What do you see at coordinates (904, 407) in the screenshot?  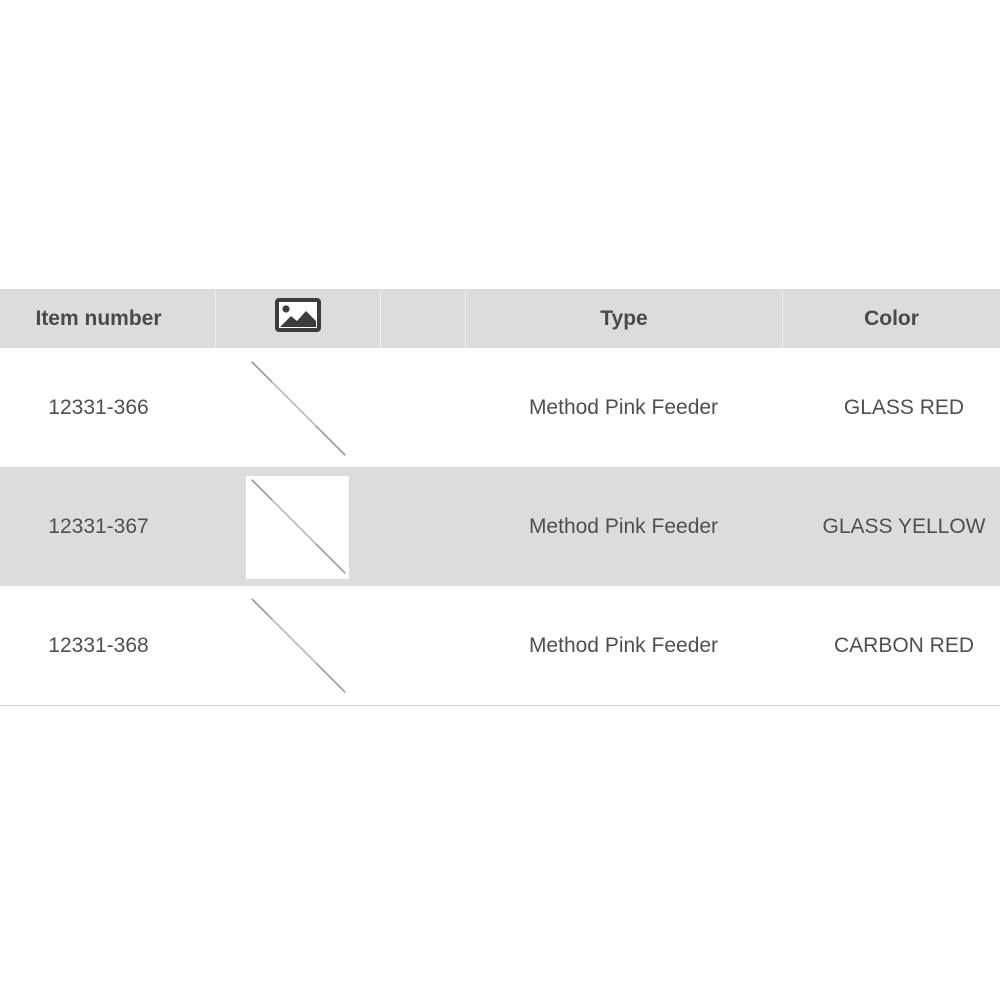 I see `color-cell: GLASS RED` at bounding box center [904, 407].